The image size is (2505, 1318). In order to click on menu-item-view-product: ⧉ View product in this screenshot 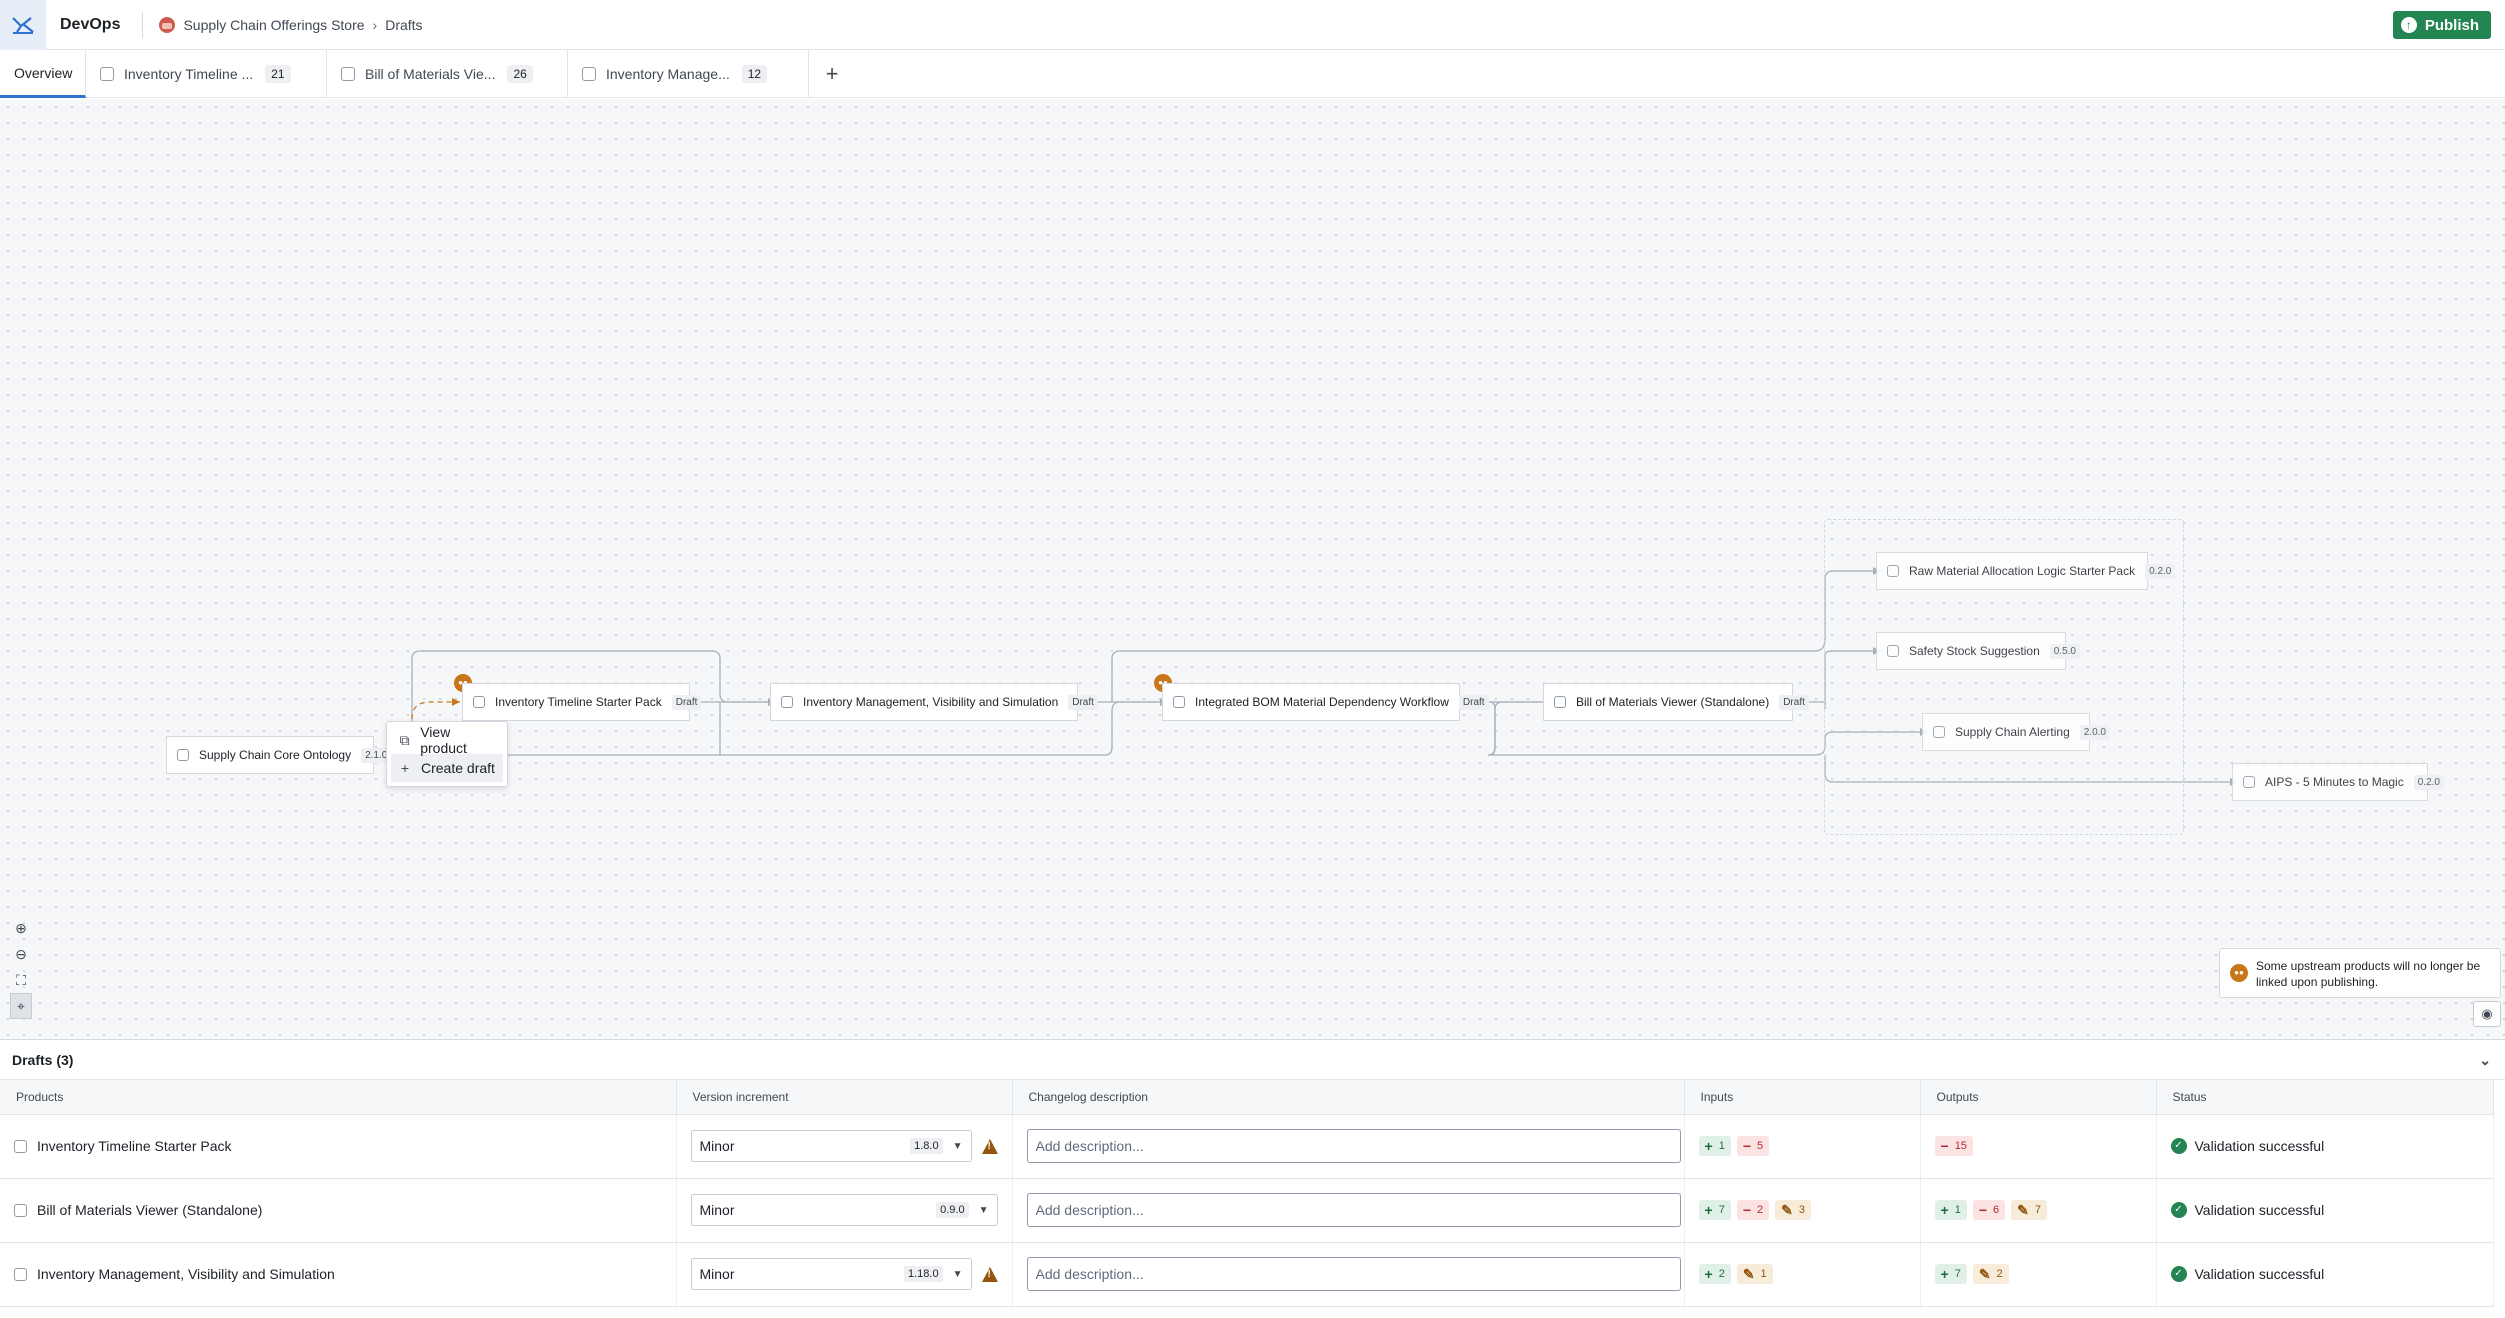, I will do `click(447, 740)`.